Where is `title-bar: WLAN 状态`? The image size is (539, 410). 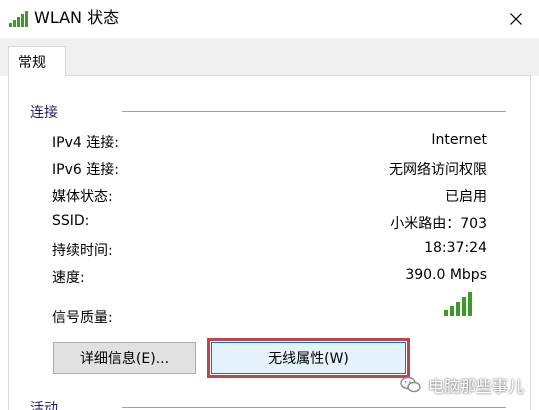 title-bar: WLAN 状态 is located at coordinates (269, 19).